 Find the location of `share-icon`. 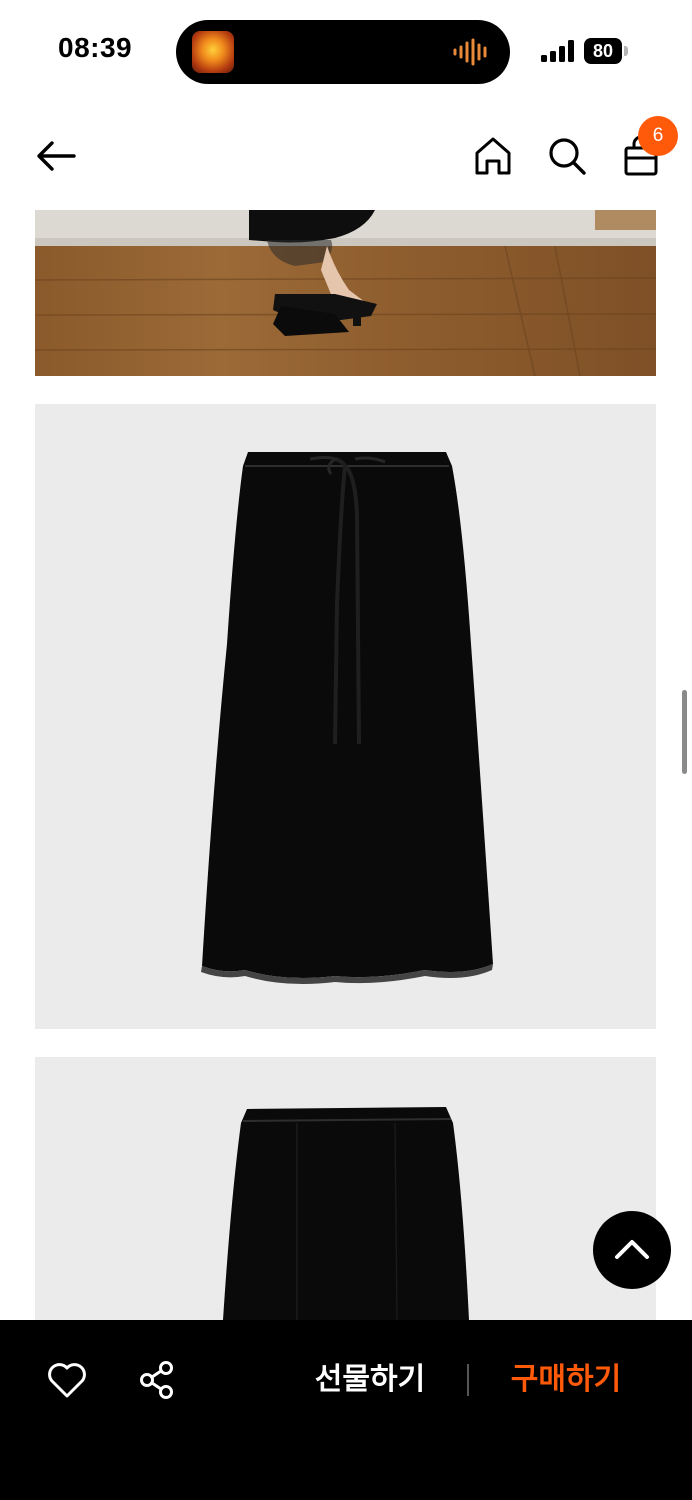

share-icon is located at coordinates (157, 1380).